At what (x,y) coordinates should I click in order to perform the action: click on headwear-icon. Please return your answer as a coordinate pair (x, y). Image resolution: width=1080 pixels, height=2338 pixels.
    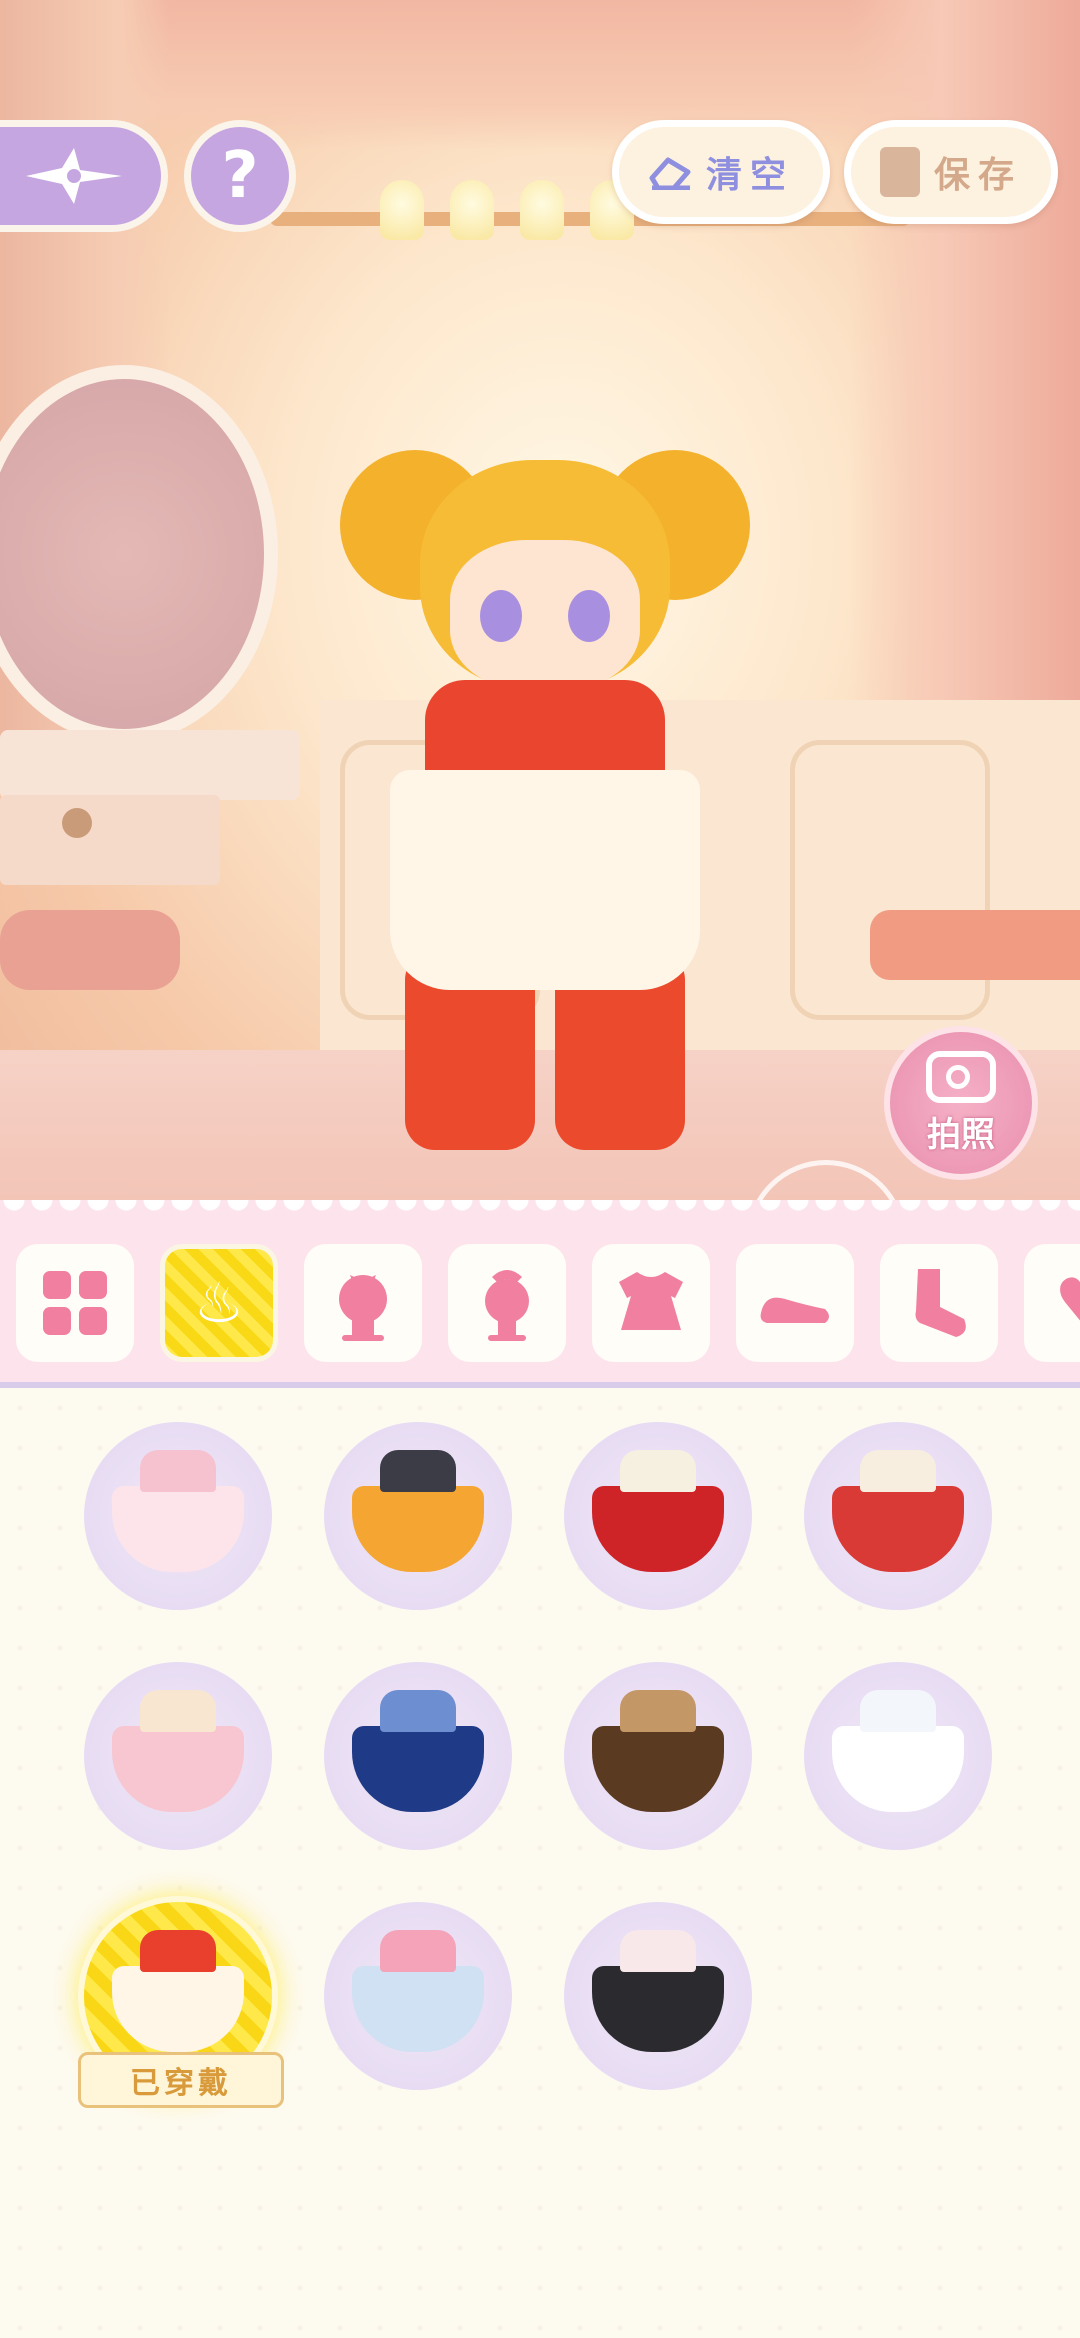
    Looking at the image, I should click on (507, 1305).